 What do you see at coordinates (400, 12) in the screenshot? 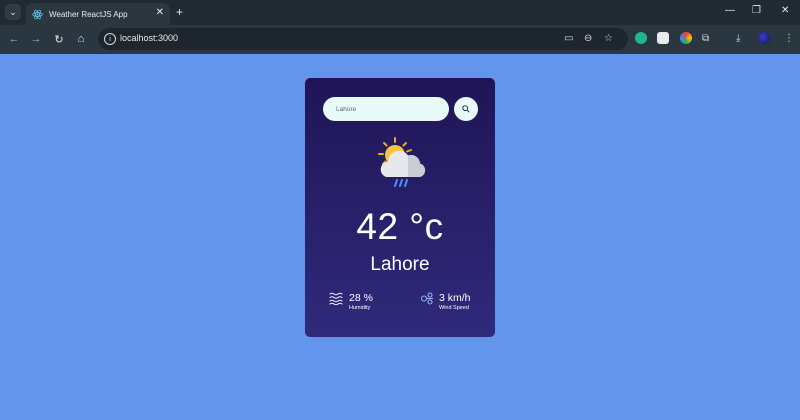
I see `browser-tab-bar: ⌄ Weather ReactJS App ✕ + — ❐ ✕` at bounding box center [400, 12].